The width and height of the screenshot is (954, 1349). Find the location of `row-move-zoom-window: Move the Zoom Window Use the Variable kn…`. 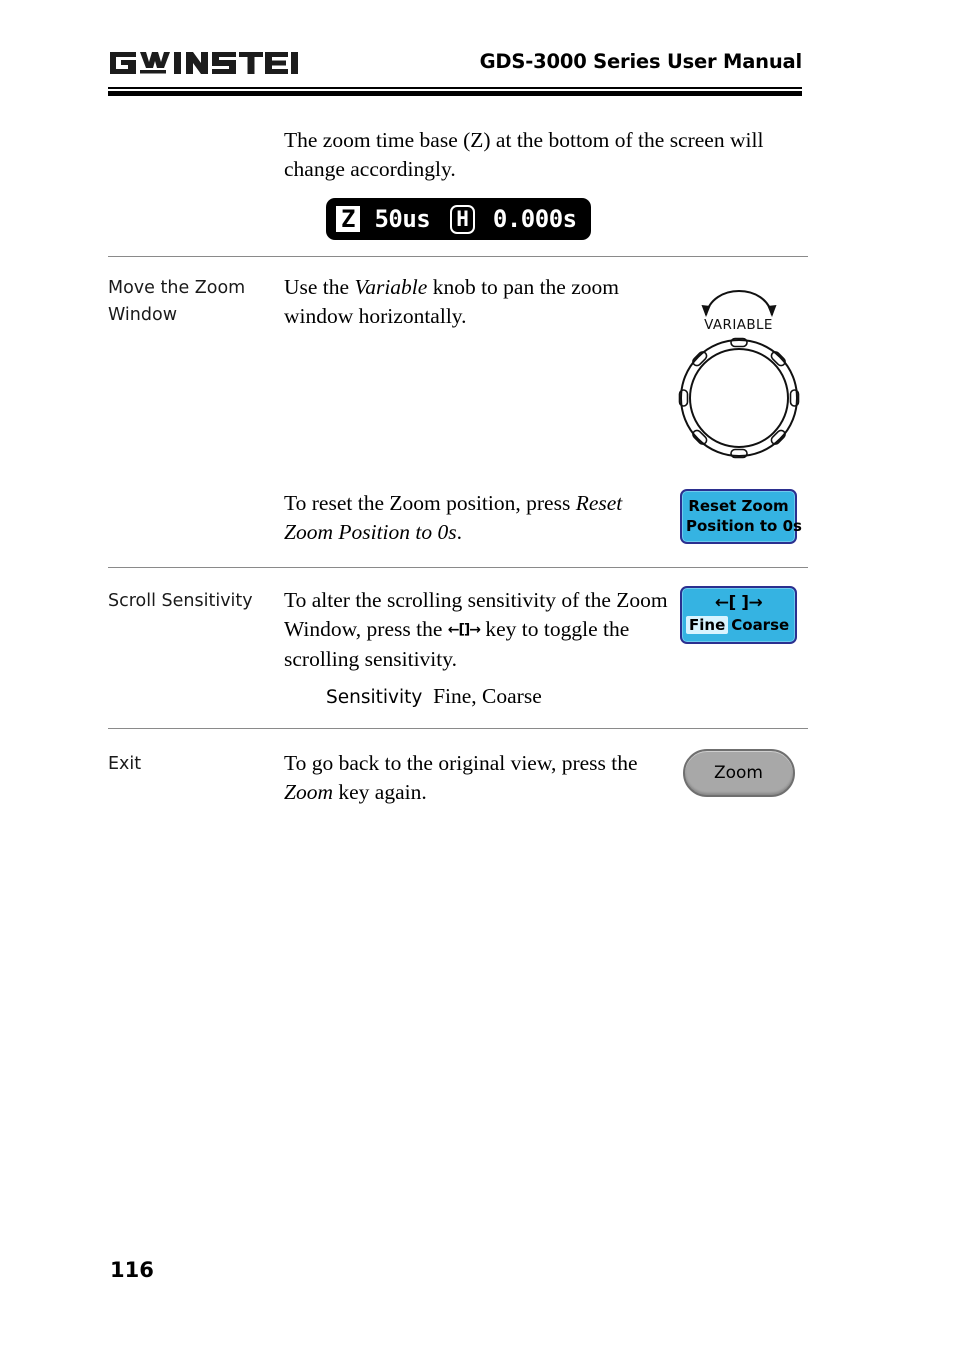

row-move-zoom-window: Move the Zoom Window Use the Variable kn… is located at coordinates (458, 369).